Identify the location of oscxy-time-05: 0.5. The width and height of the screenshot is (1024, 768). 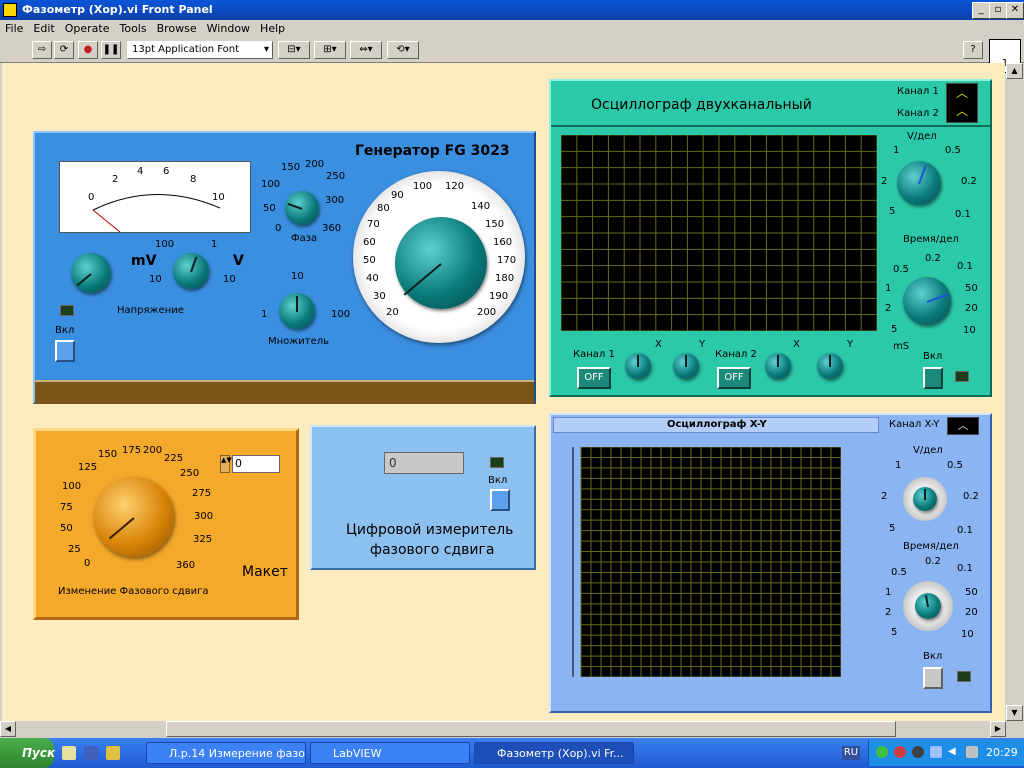
(899, 572).